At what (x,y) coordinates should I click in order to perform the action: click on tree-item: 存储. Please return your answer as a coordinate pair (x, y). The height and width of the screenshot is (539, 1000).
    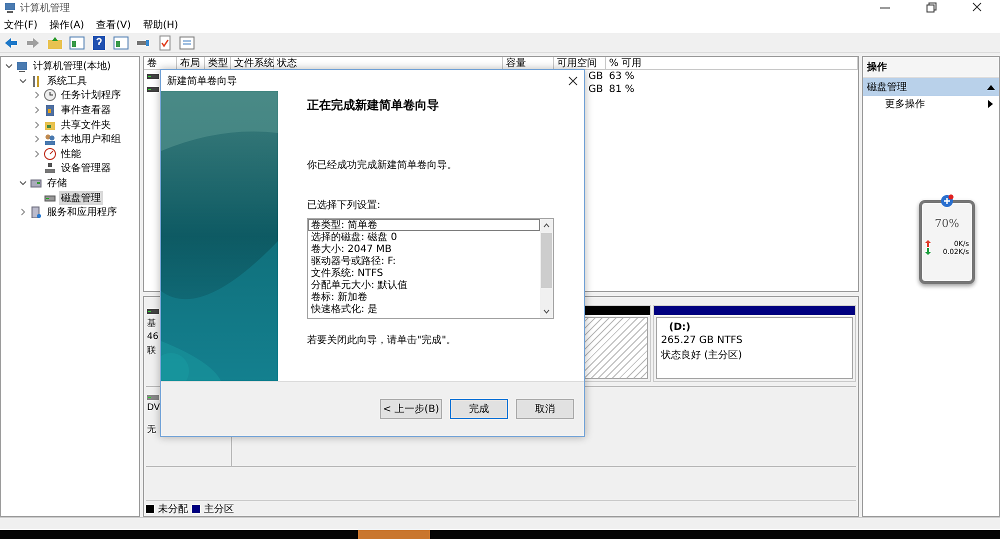
    Looking at the image, I should click on (57, 183).